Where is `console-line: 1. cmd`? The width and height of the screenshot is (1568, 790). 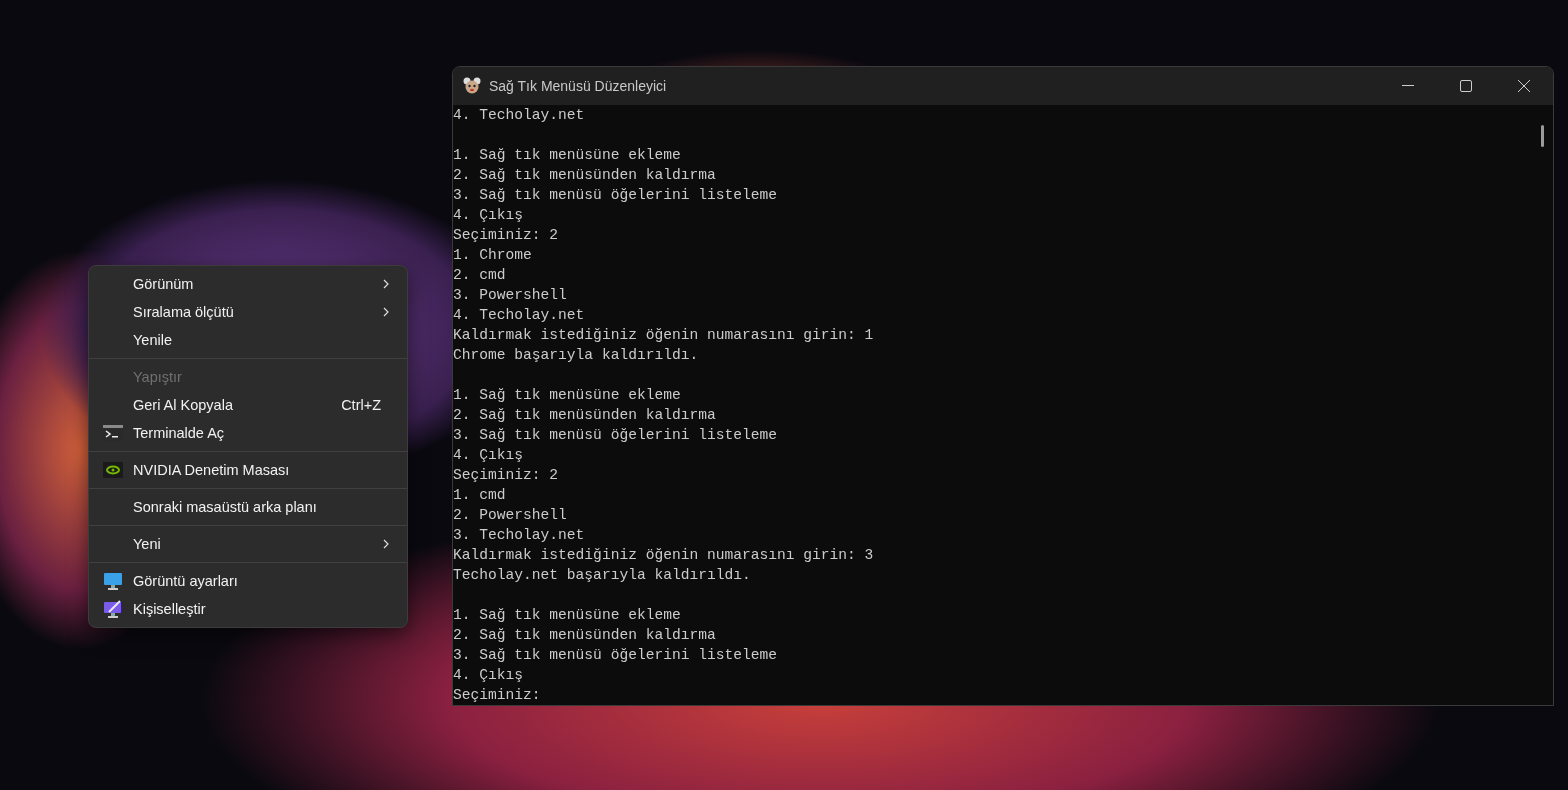 console-line: 1. cmd is located at coordinates (479, 495).